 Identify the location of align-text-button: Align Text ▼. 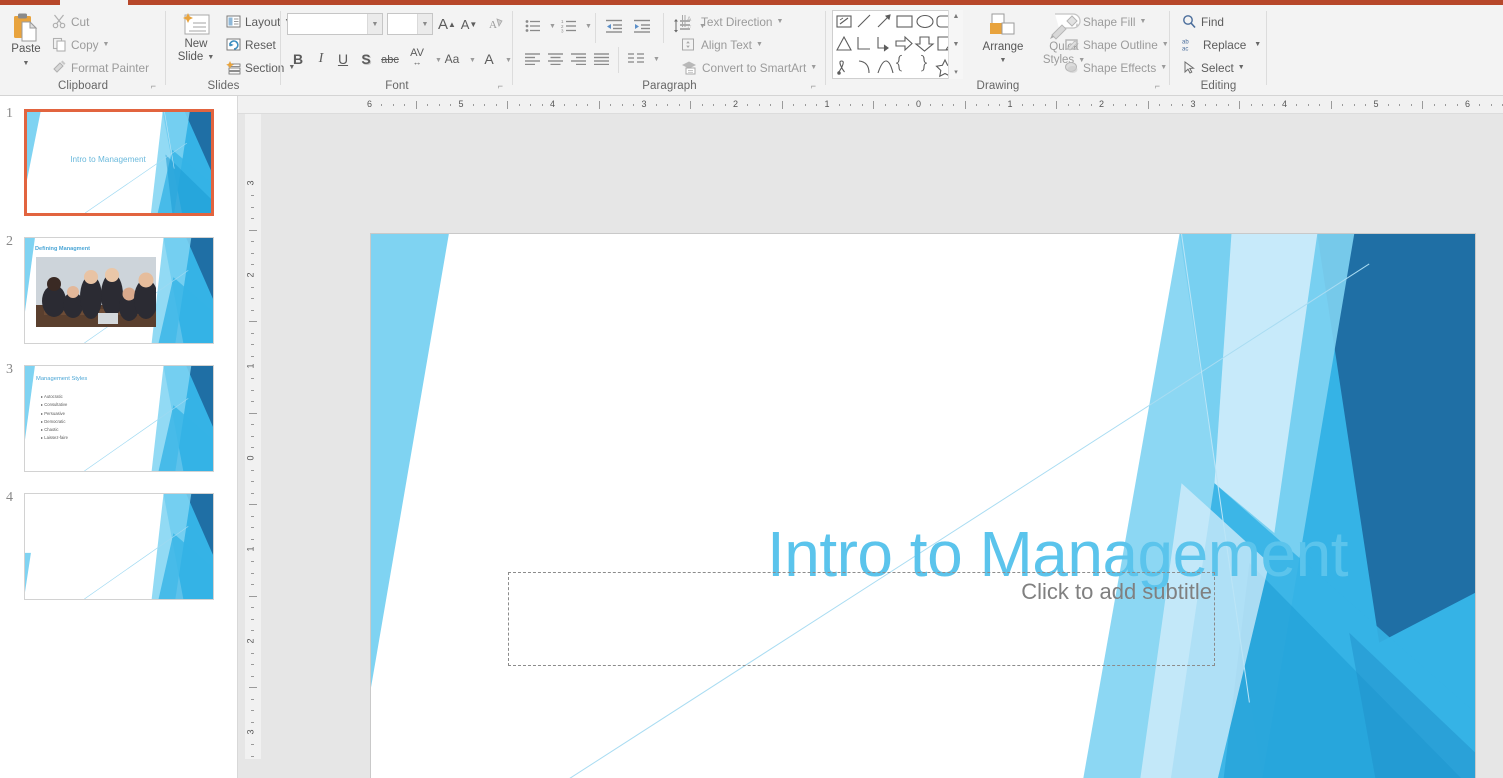
(722, 44).